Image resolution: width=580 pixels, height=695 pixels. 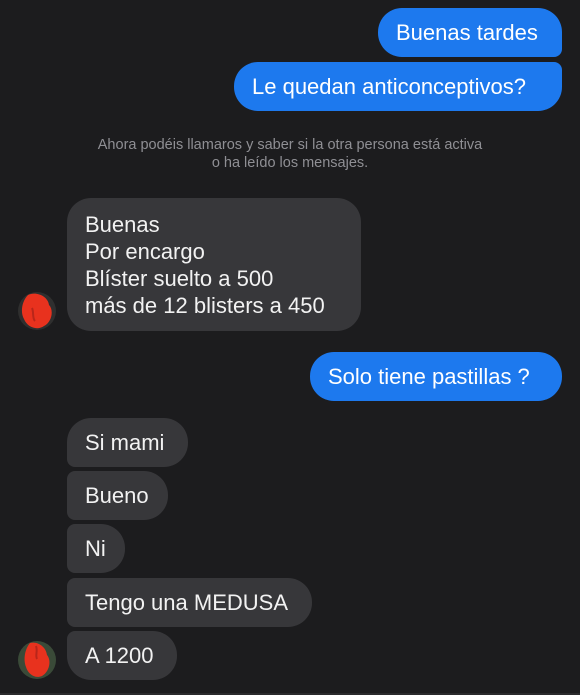 I want to click on outgoing-message: Solo tiene pastillas ?, so click(x=436, y=376).